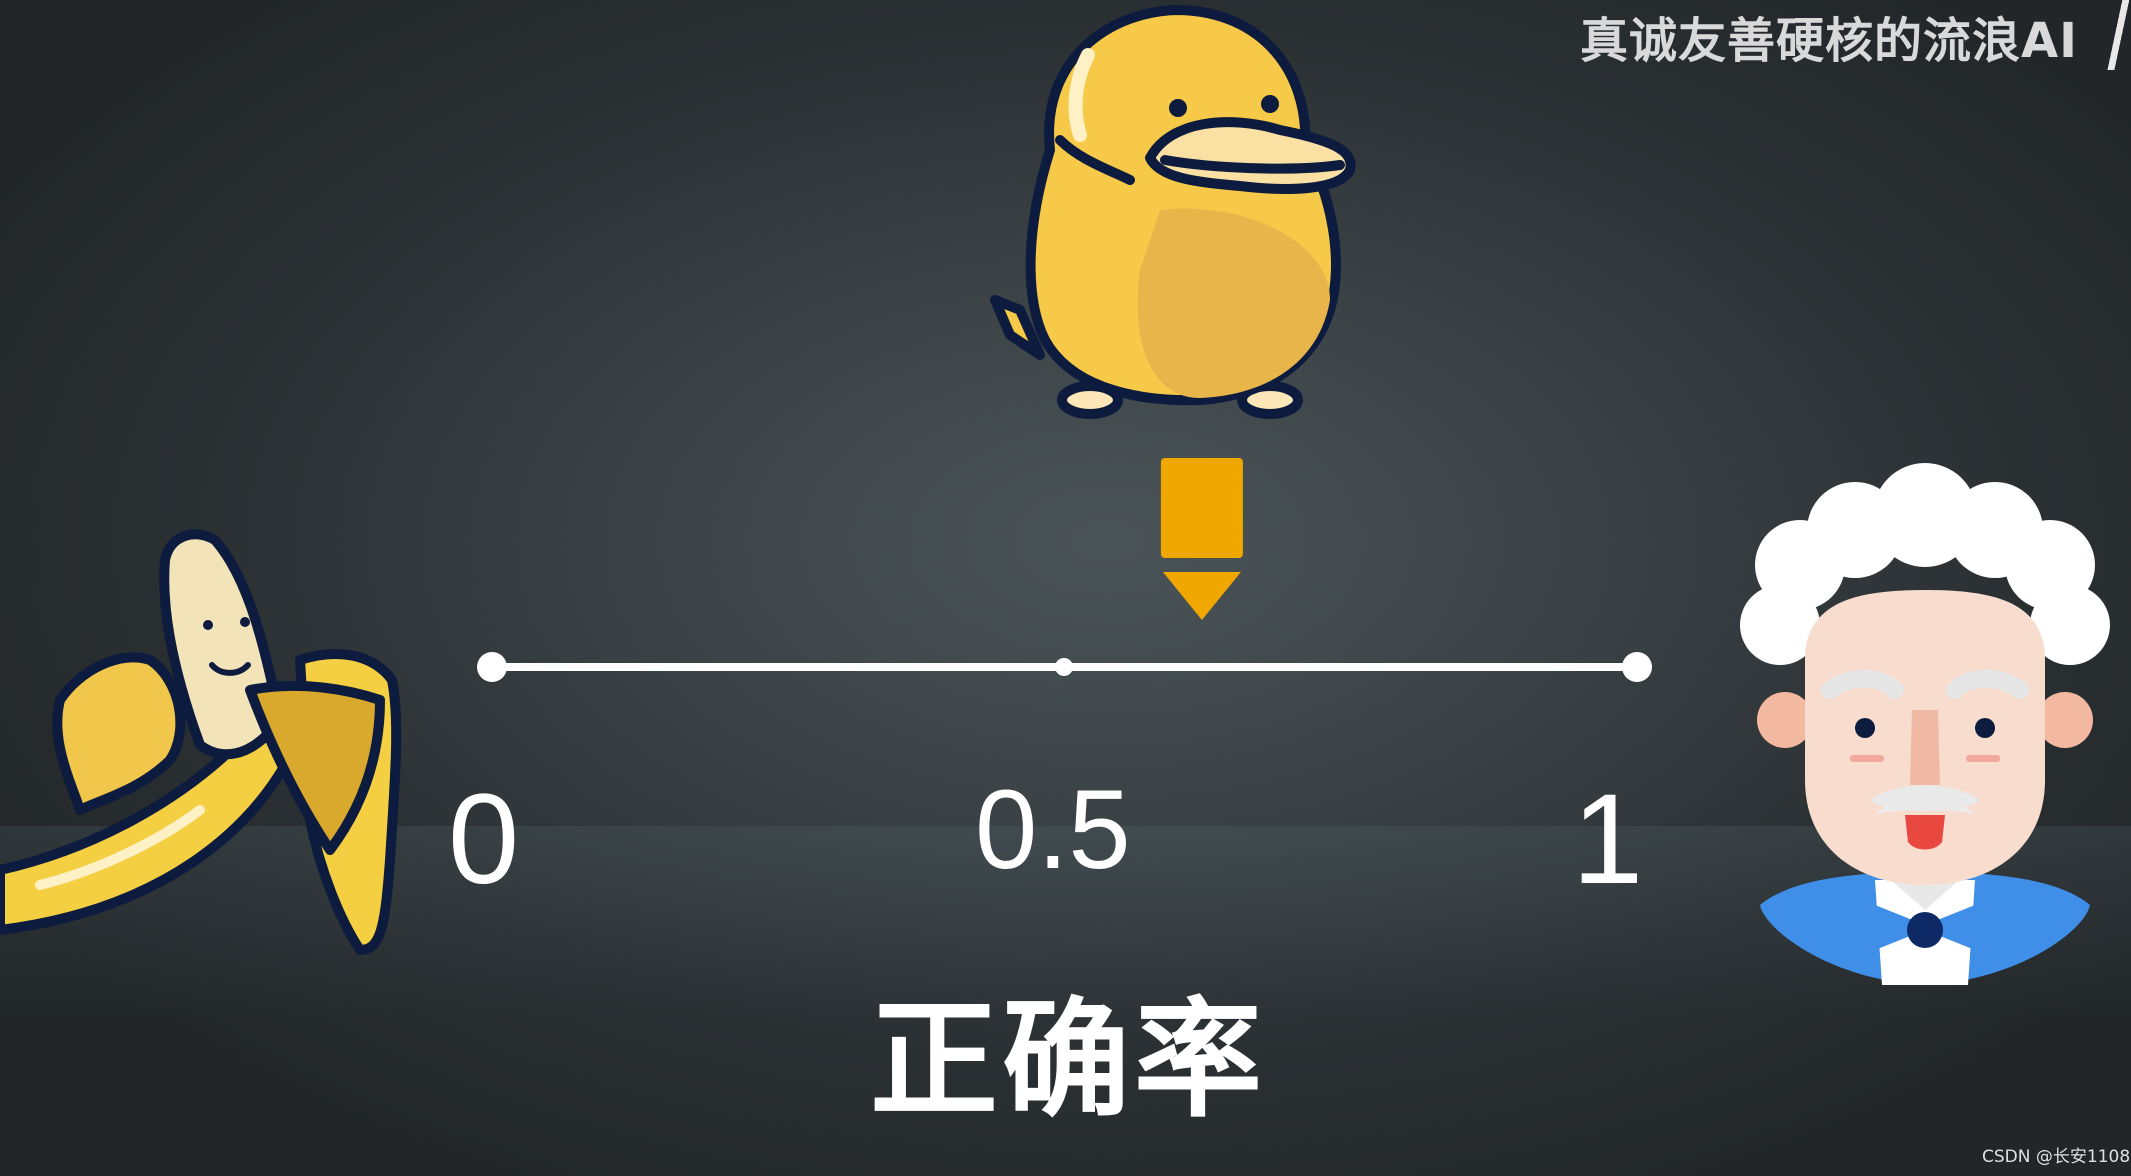 The width and height of the screenshot is (2131, 1176). Describe the element at coordinates (1201, 539) in the screenshot. I see `arrow-down-icon` at that location.